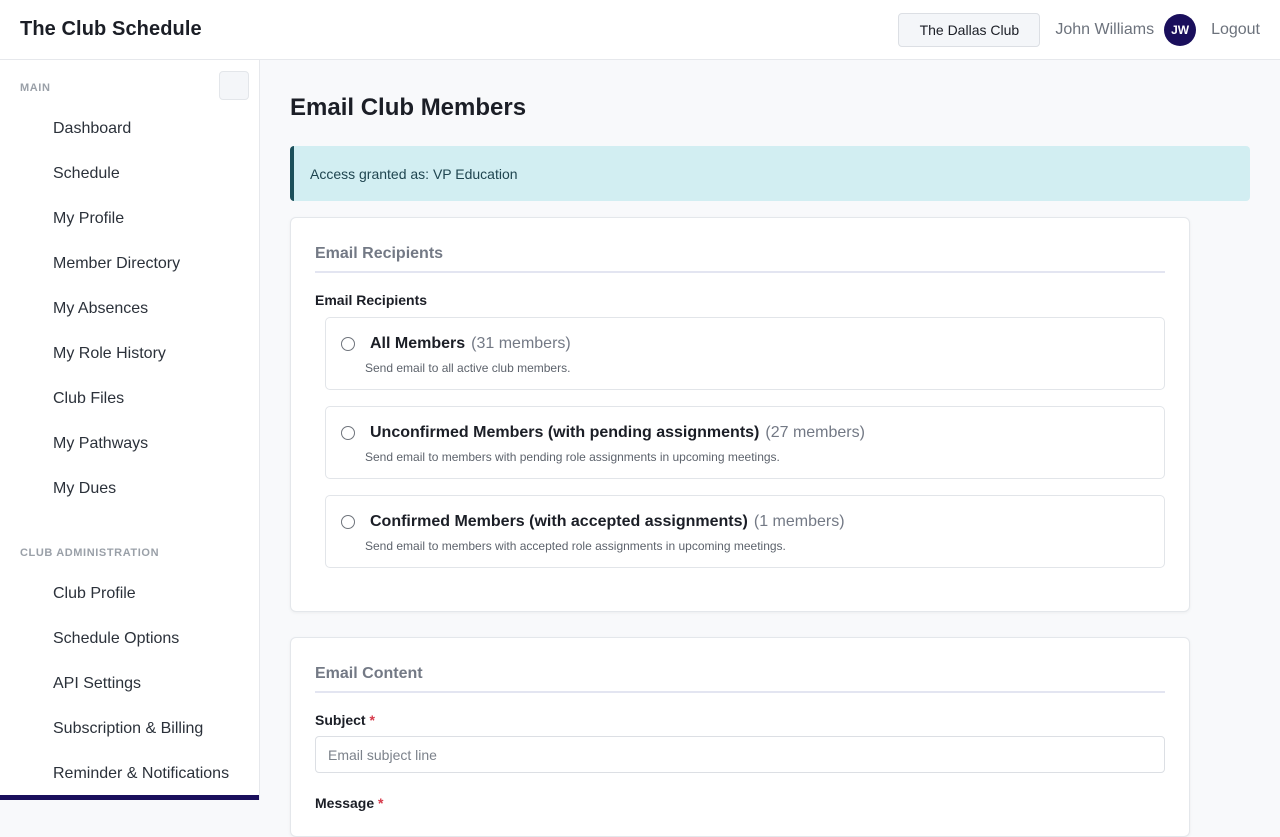 This screenshot has height=837, width=1280. Describe the element at coordinates (35, 88) in the screenshot. I see `sidebar-section-main: MAIN` at that location.